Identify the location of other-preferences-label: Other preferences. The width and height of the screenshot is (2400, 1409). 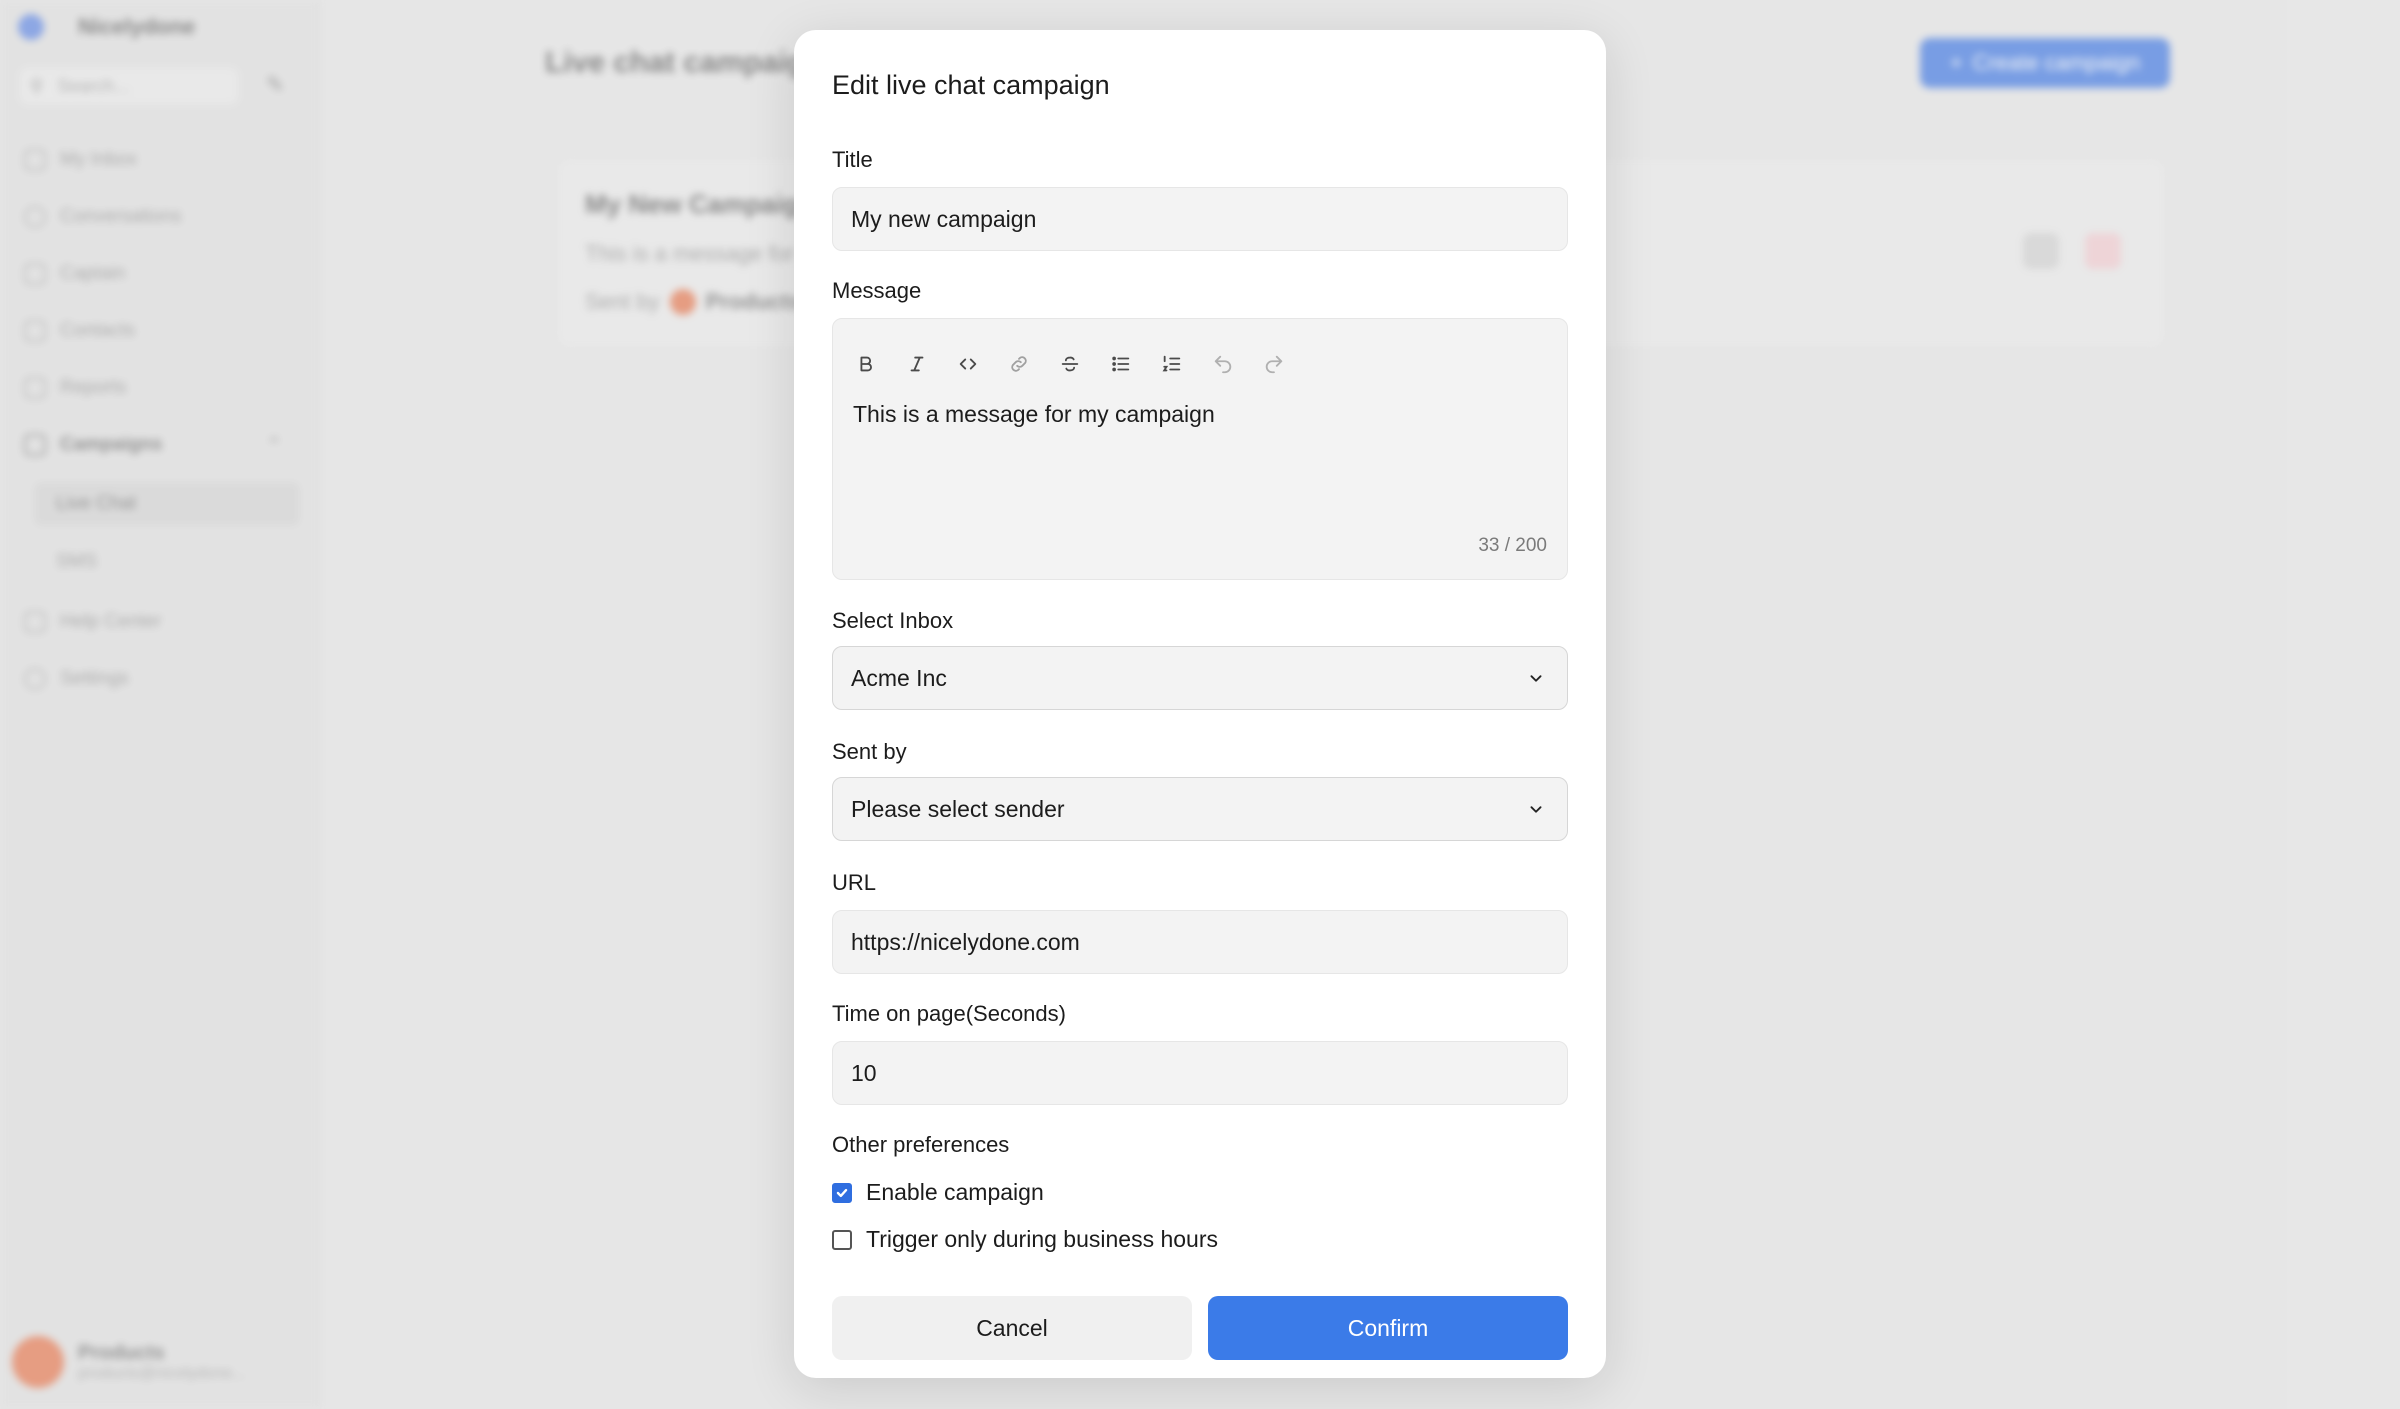
(921, 1144).